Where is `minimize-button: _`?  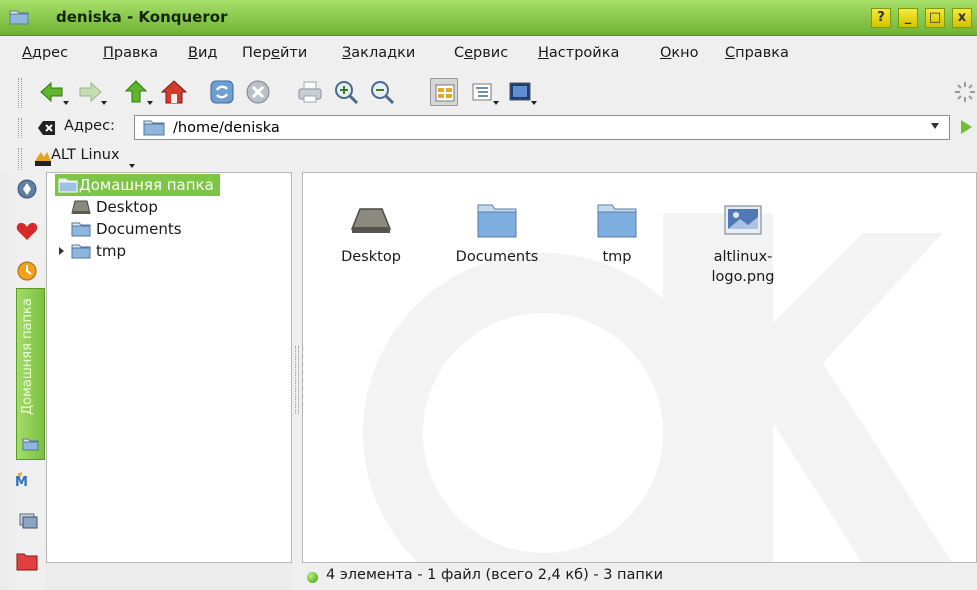
minimize-button: _ is located at coordinates (908, 18).